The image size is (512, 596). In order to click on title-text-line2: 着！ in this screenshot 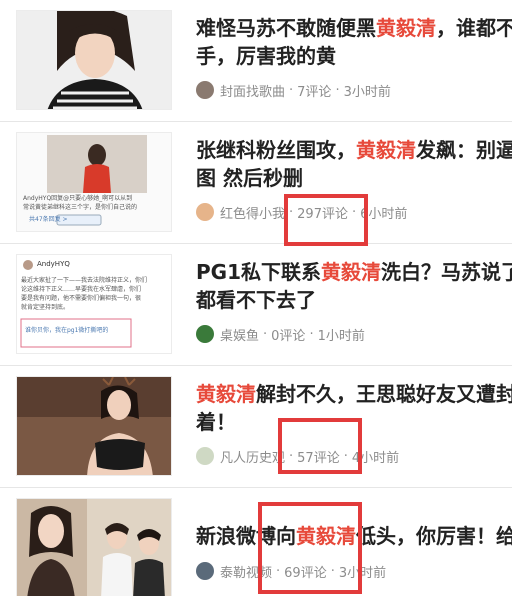, I will do `click(216, 422)`.